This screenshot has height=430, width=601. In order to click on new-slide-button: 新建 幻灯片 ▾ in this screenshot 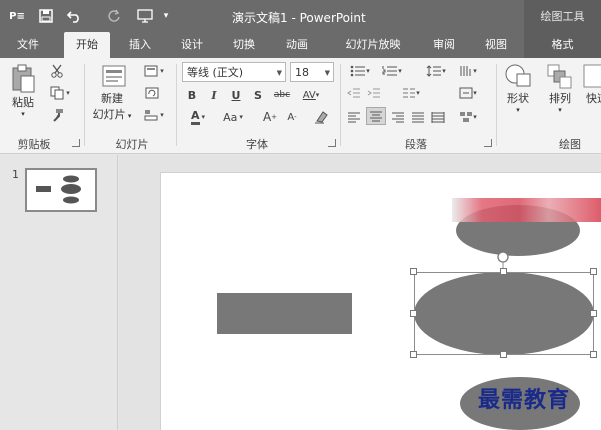, I will do `click(112, 93)`.